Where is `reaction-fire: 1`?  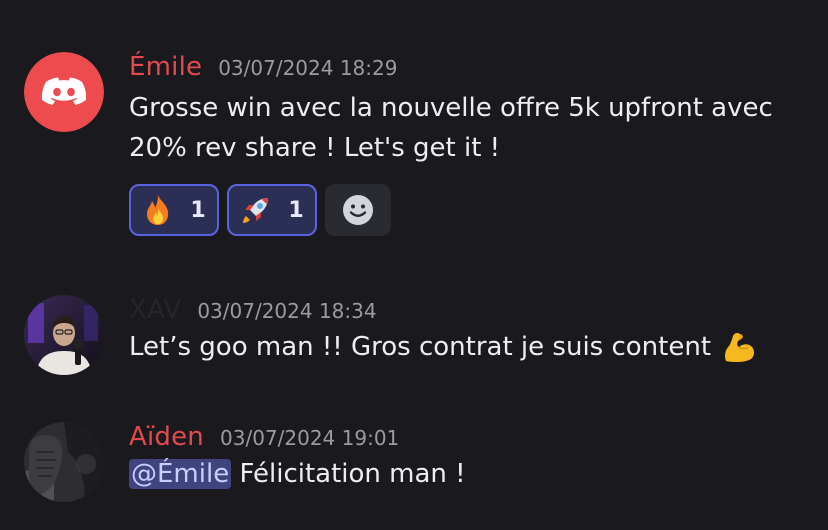
reaction-fire: 1 is located at coordinates (174, 210).